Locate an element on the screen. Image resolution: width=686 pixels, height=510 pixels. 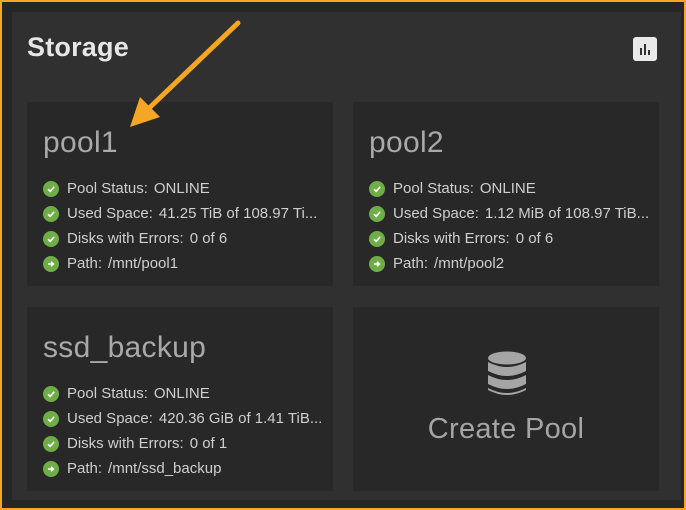
path-row: Path: /mnt/ssd_backup is located at coordinates (182, 468).